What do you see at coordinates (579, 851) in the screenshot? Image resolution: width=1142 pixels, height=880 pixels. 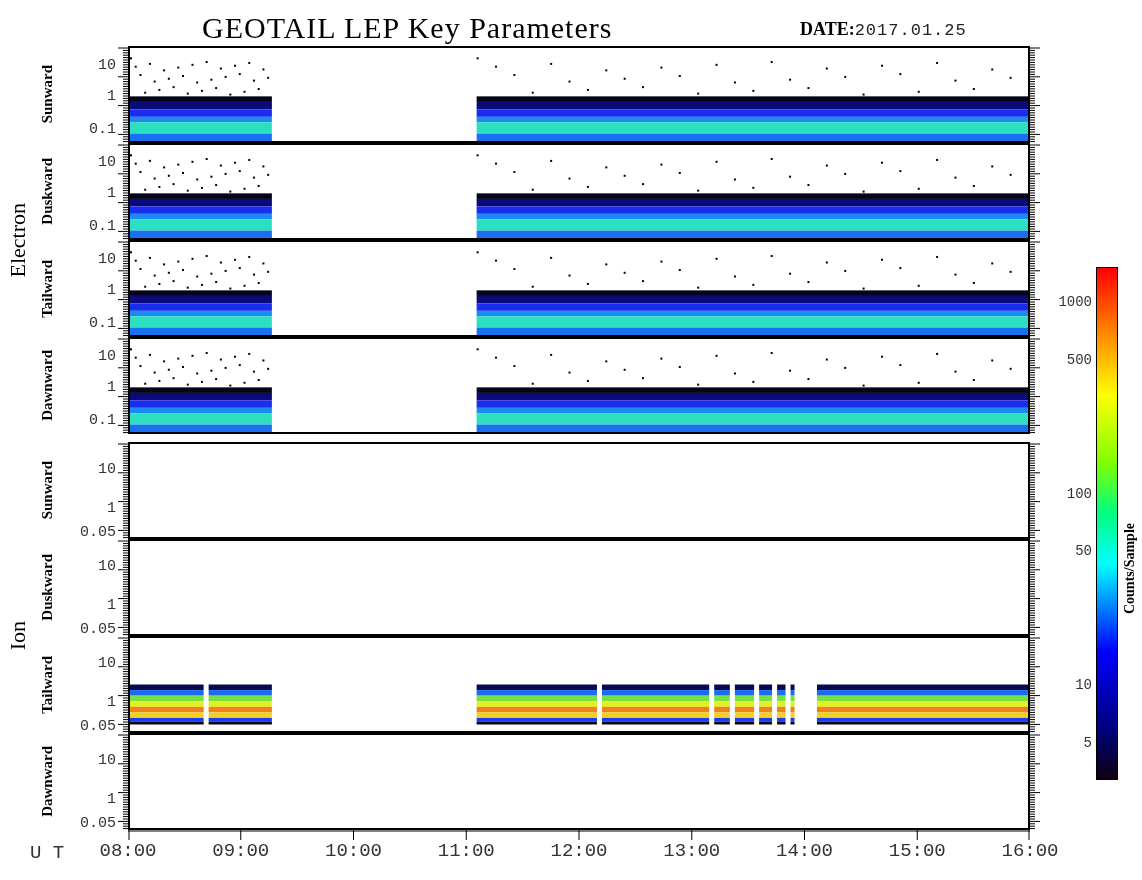 I see `x-tick-label: 12:00` at bounding box center [579, 851].